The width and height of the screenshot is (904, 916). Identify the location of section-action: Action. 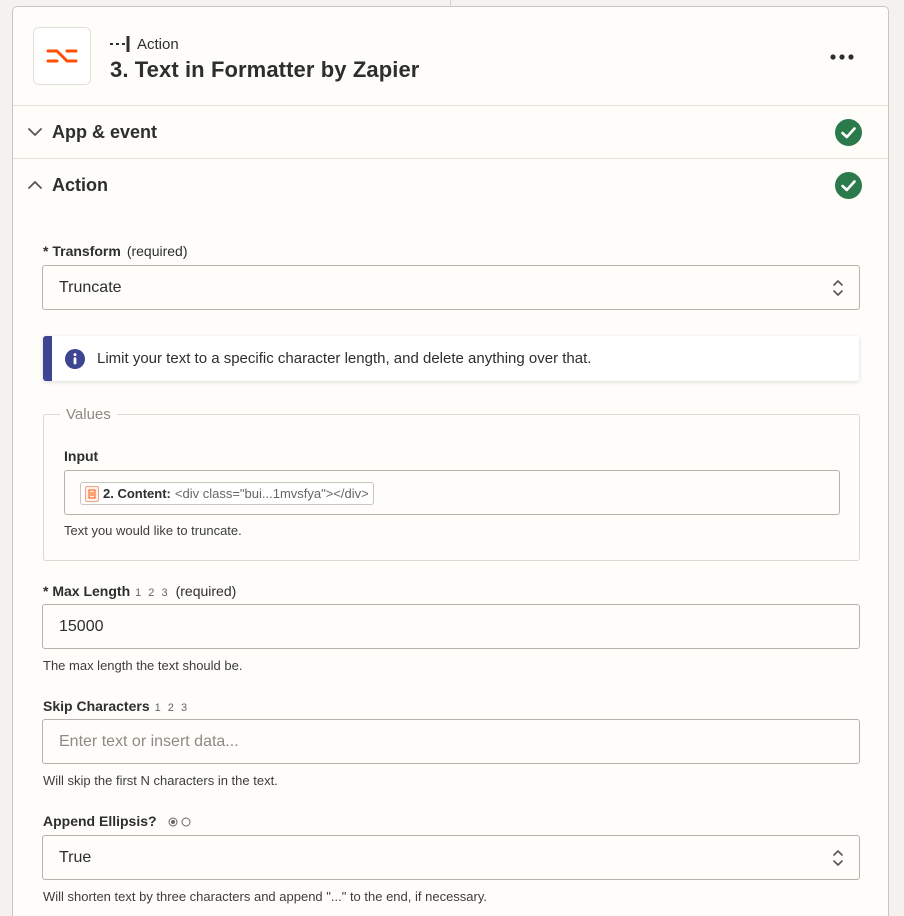
(450, 185).